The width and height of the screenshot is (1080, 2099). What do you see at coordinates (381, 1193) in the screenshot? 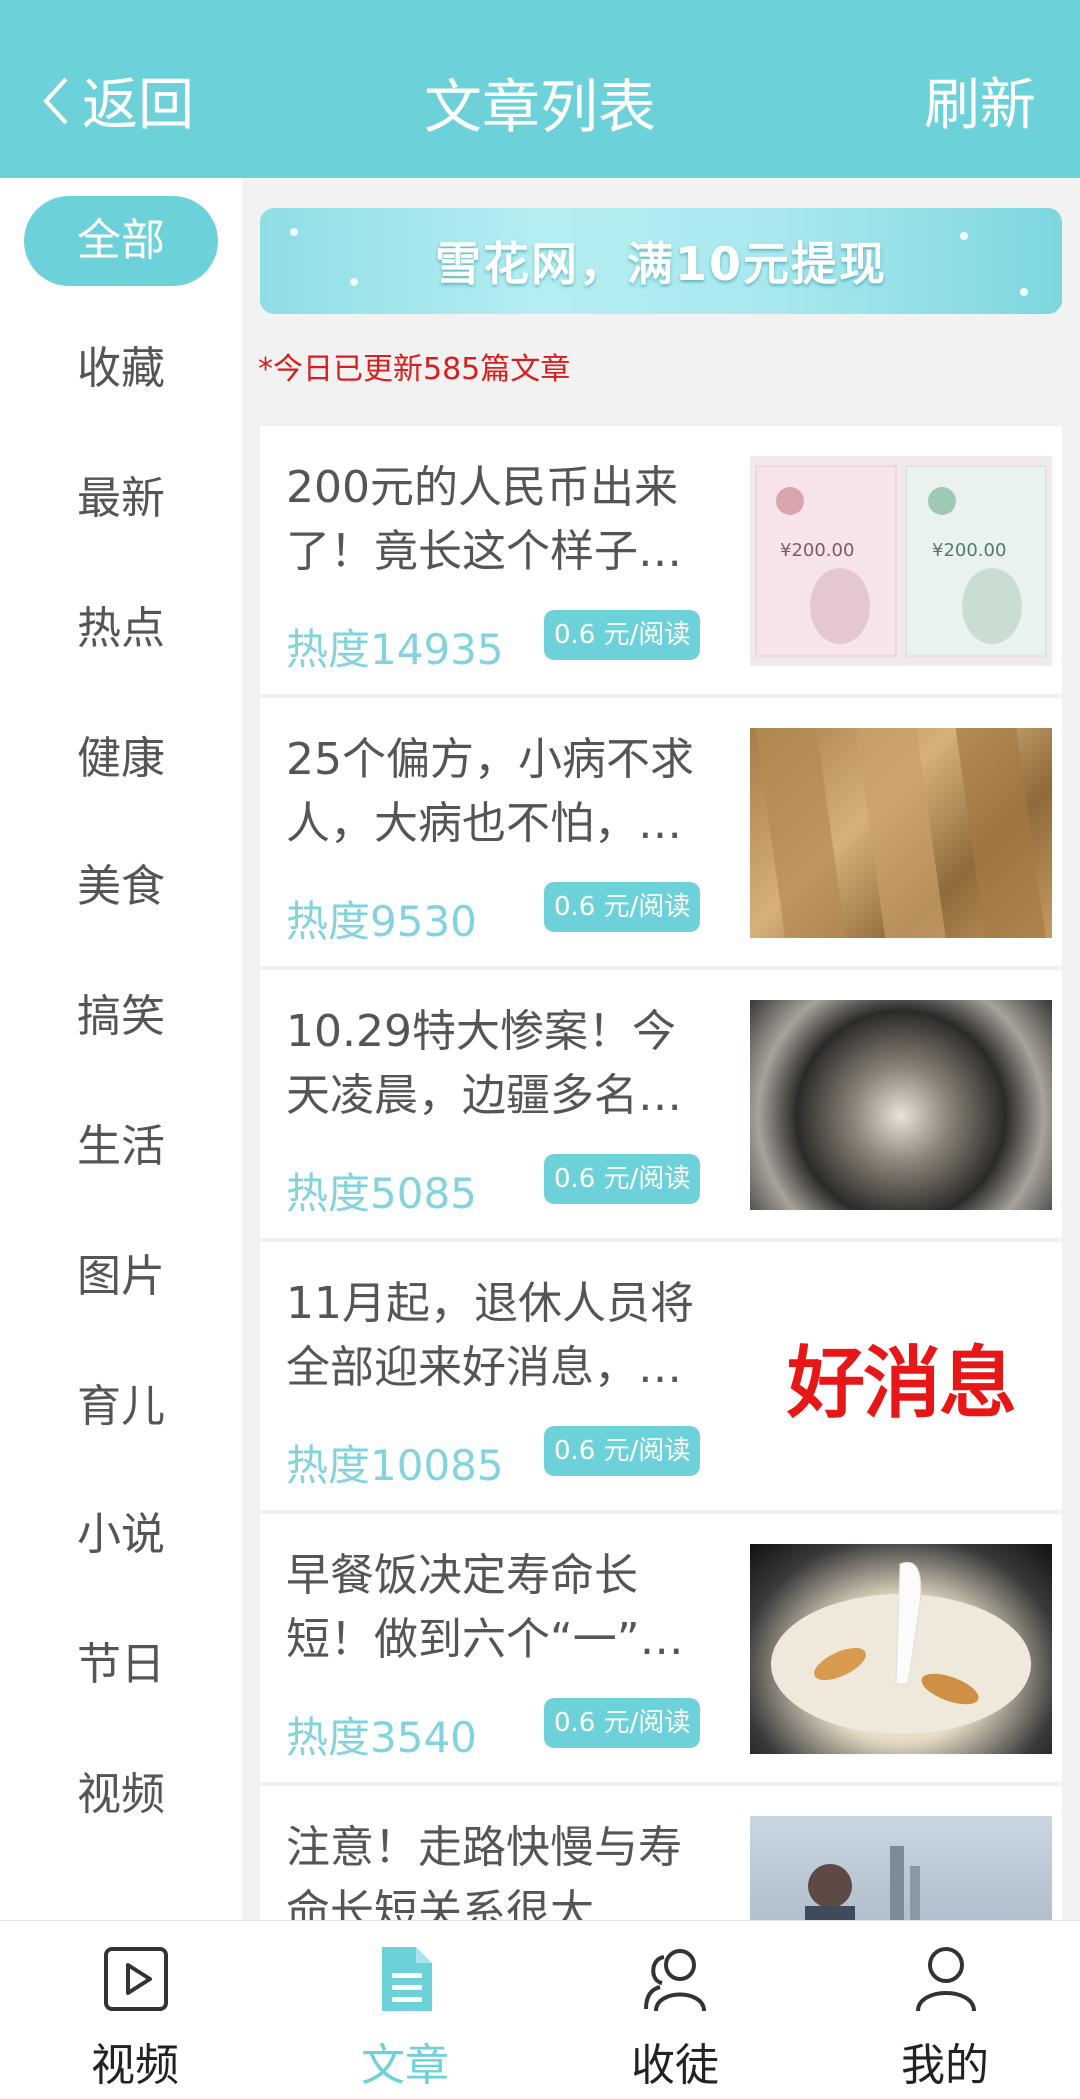
I see `heat-count: 热度5085` at bounding box center [381, 1193].